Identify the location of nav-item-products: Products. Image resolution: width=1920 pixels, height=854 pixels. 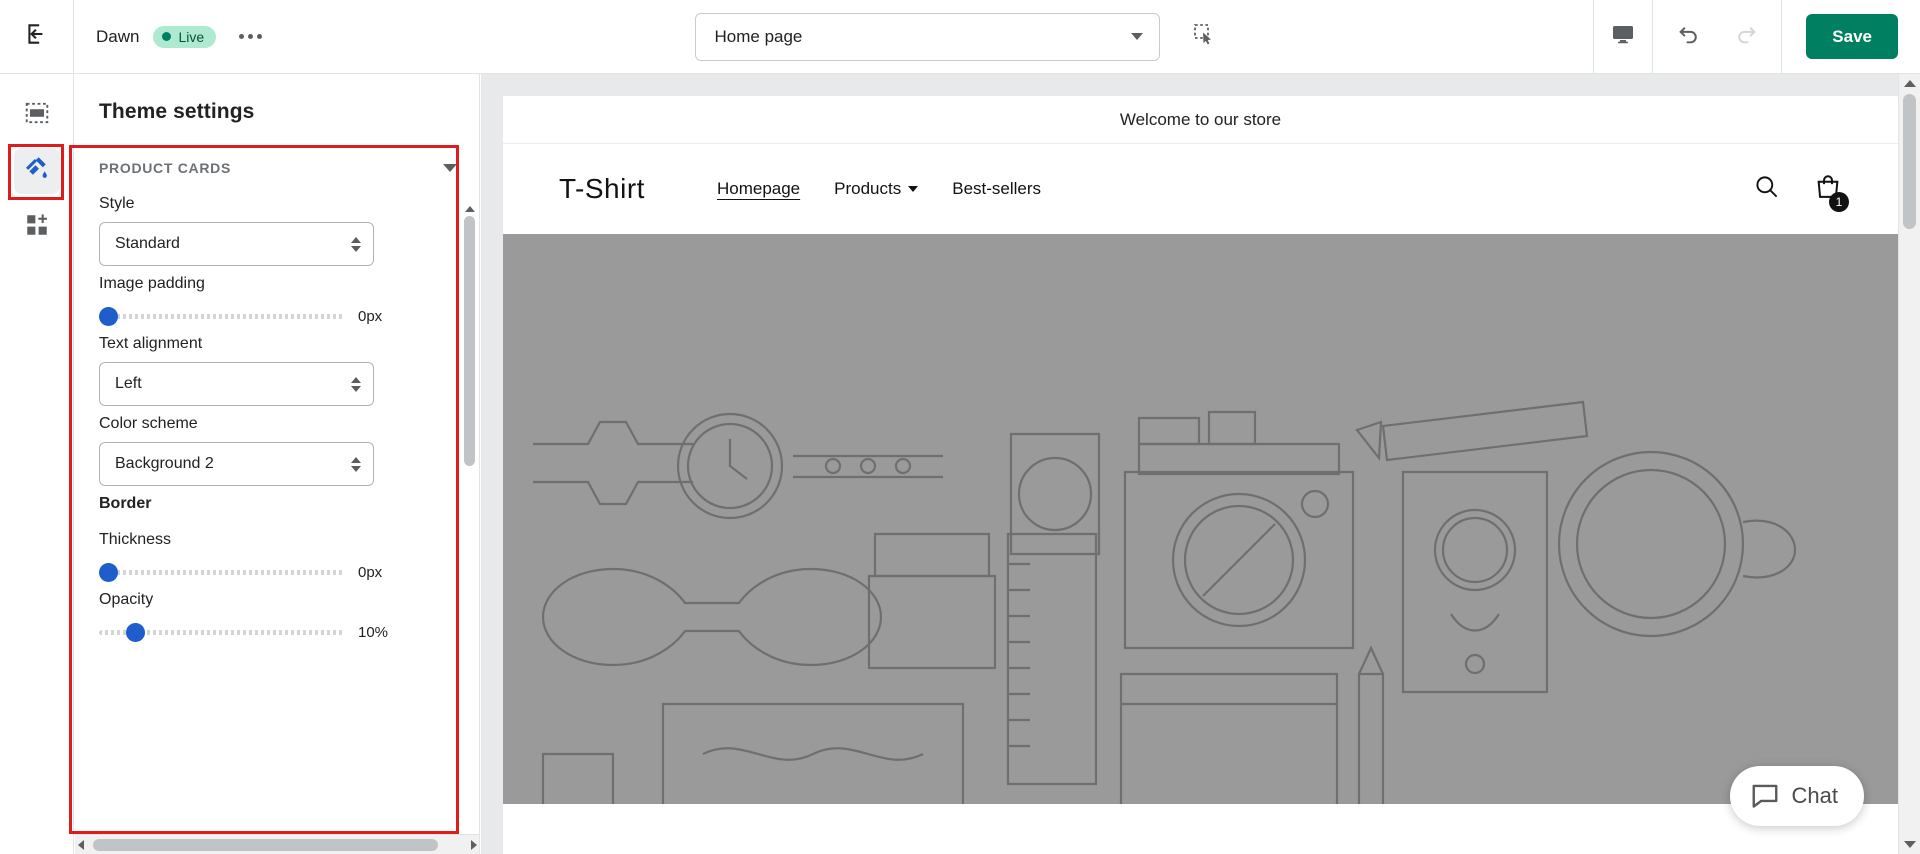
(876, 189).